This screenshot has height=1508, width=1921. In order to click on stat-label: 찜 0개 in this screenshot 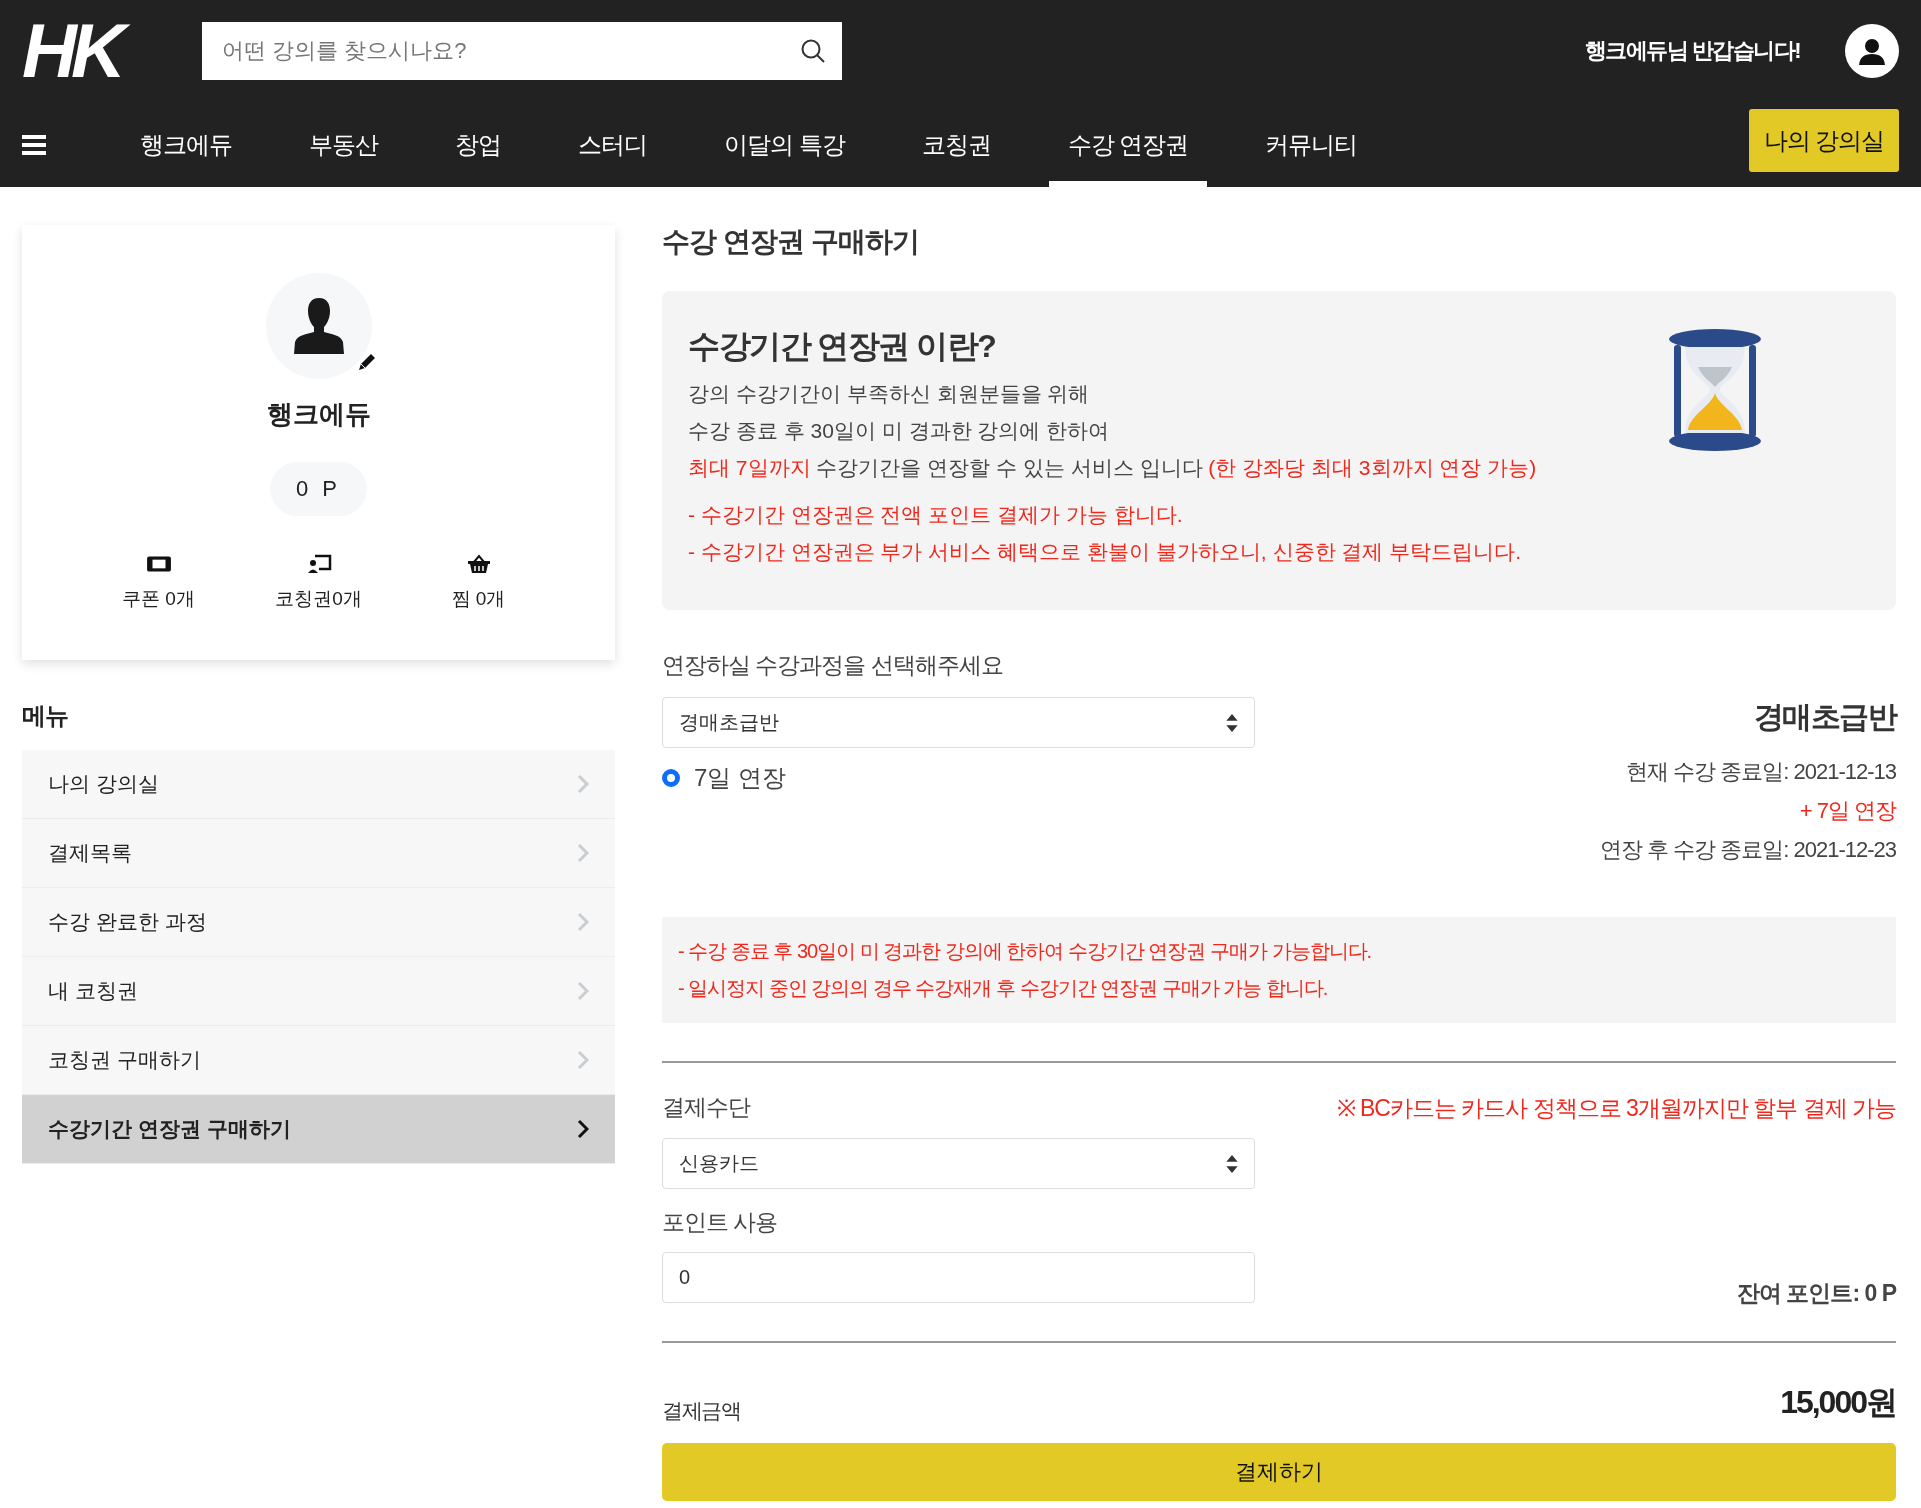, I will do `click(478, 599)`.